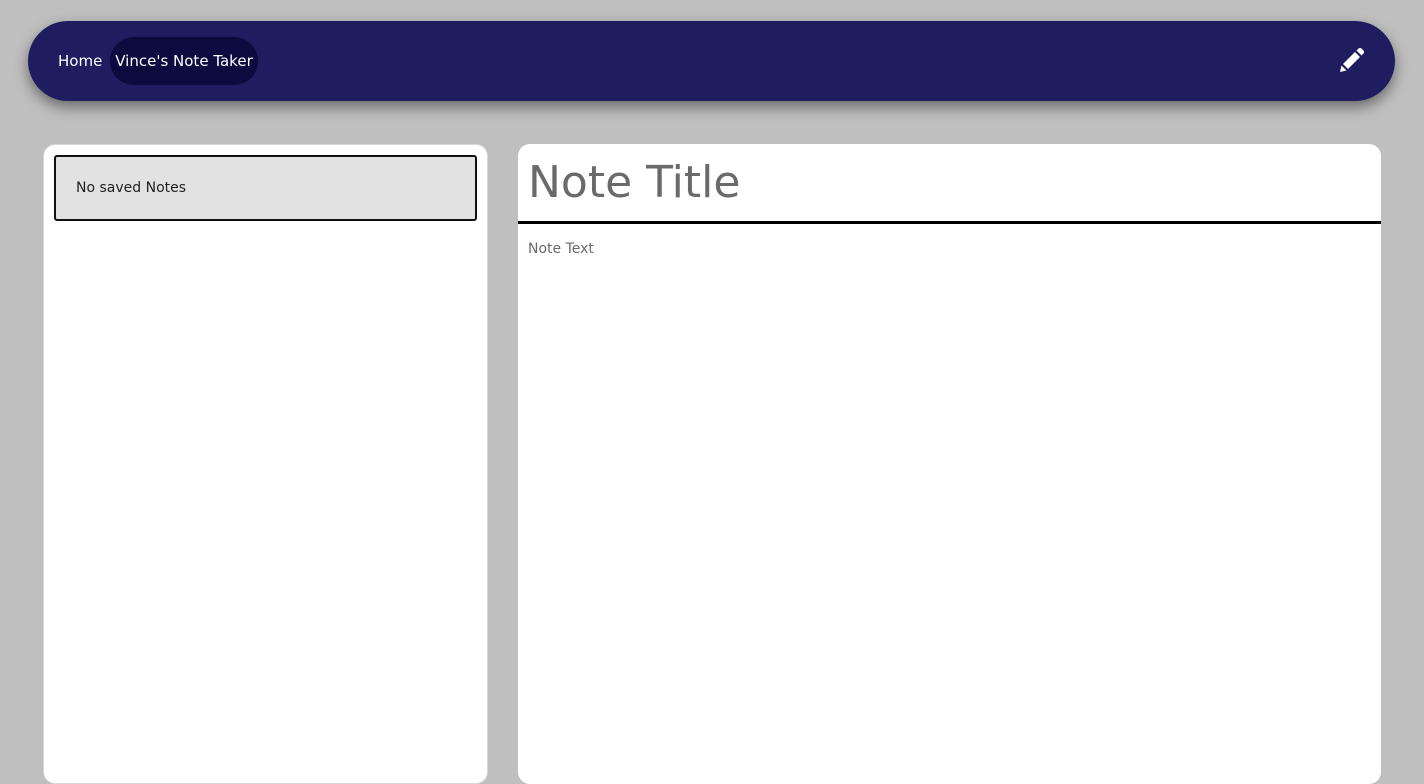 Image resolution: width=1424 pixels, height=784 pixels. What do you see at coordinates (711, 61) in the screenshot?
I see `navbar: Home Vince's Note Taker` at bounding box center [711, 61].